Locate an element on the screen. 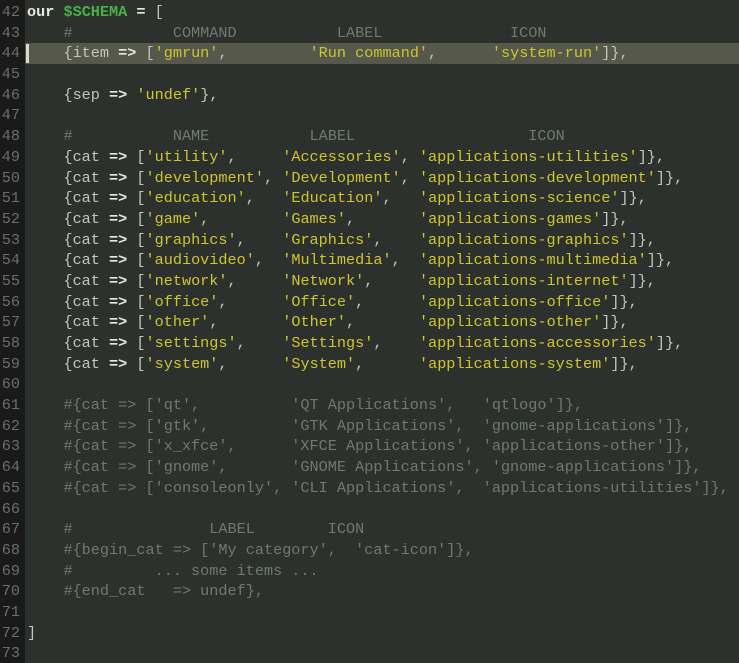 Image resolution: width=739 pixels, height=663 pixels. code-line: 48 # NAME LABEL ICON is located at coordinates (369, 136).